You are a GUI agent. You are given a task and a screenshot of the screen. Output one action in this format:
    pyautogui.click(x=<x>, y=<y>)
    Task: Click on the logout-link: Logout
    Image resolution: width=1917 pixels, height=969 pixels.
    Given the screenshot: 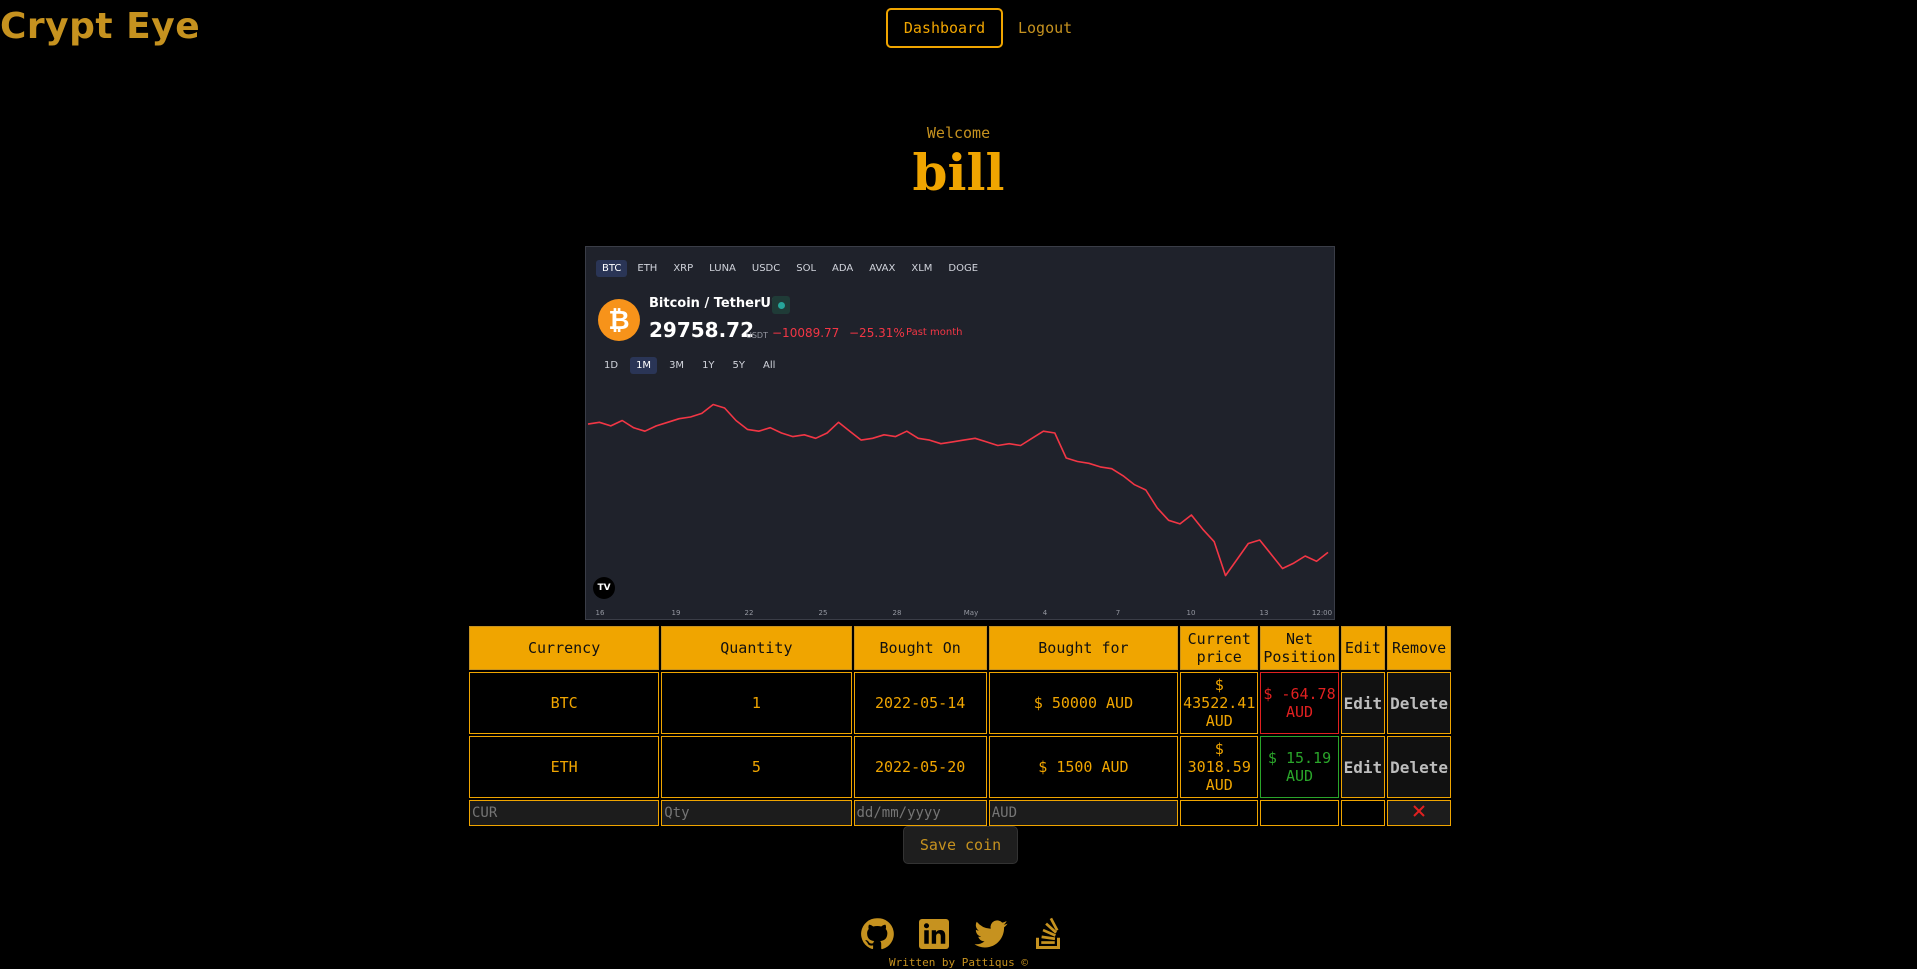 What is the action you would take?
    pyautogui.click(x=1045, y=28)
    